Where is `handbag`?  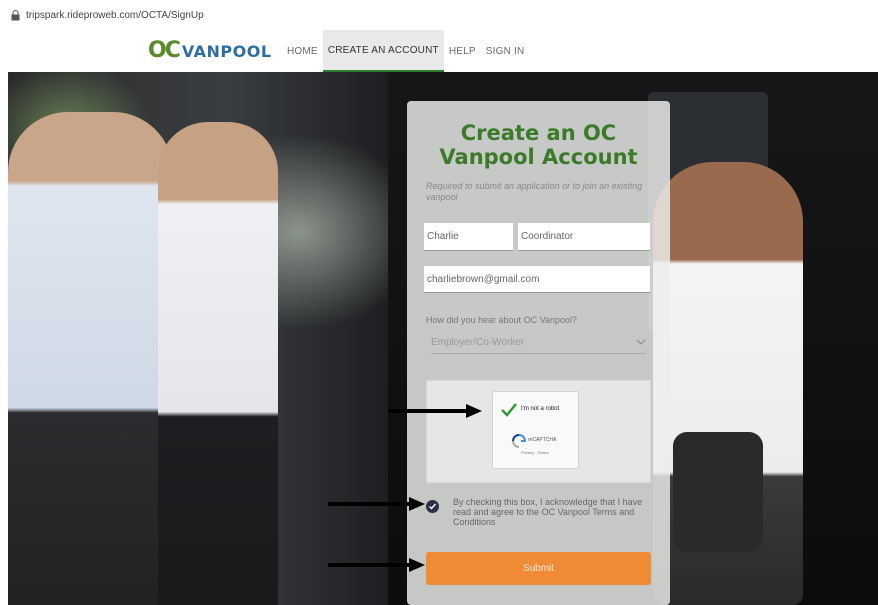 handbag is located at coordinates (718, 492).